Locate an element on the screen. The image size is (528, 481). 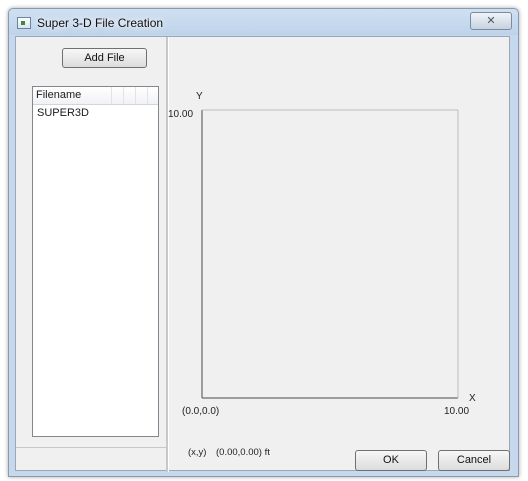
coord-readout-value: (0.00,0.00) ft is located at coordinates (243, 452).